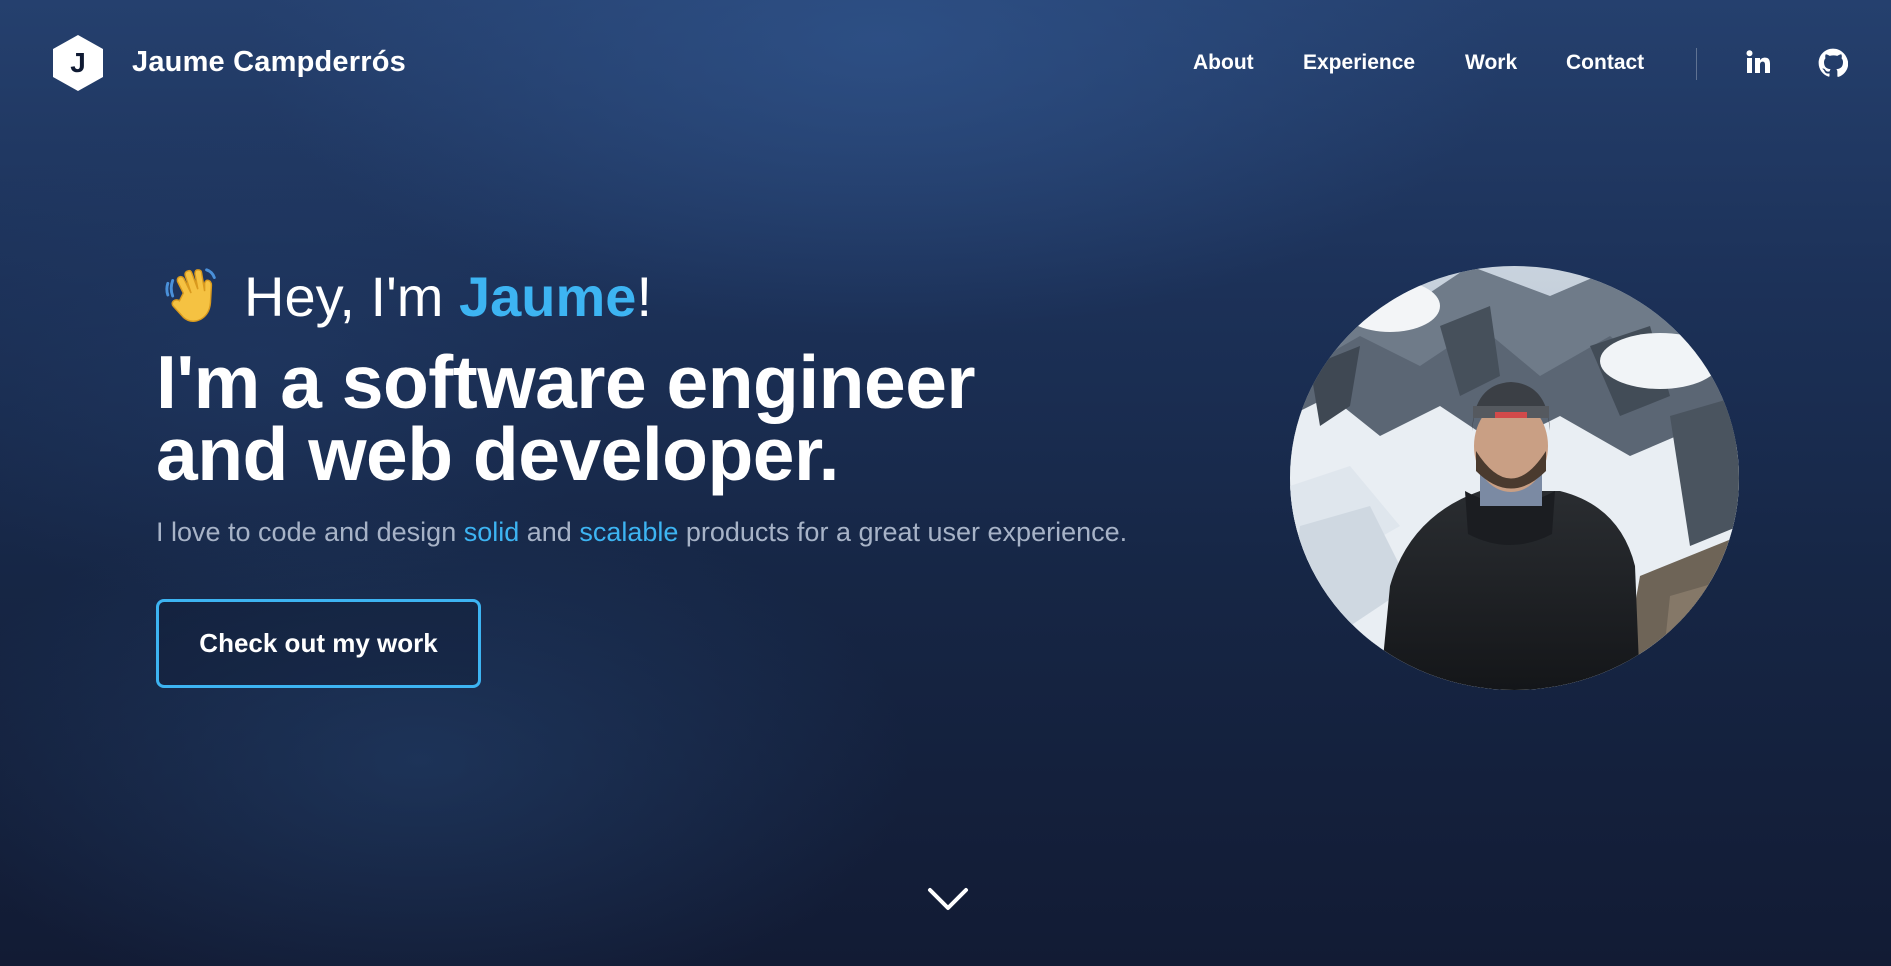  I want to click on chevron-down-icon, so click(948, 899).